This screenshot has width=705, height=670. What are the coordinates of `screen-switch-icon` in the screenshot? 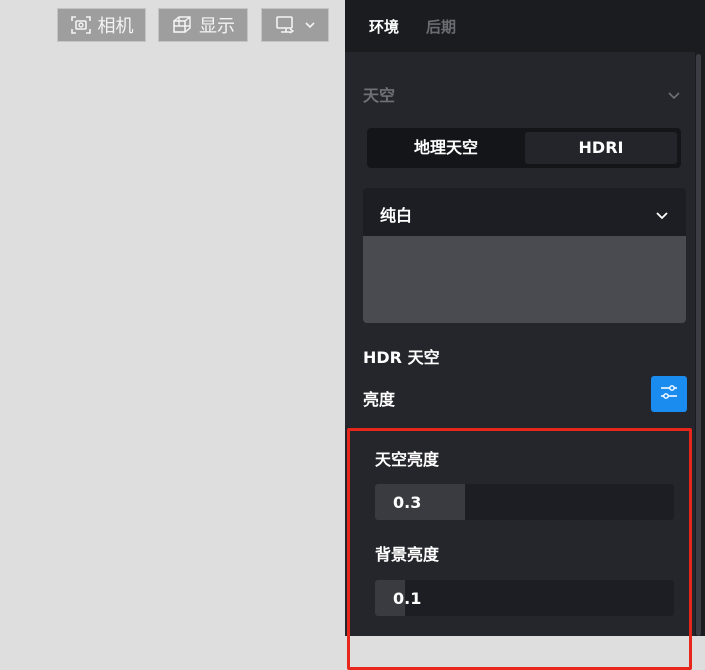 It's located at (286, 25).